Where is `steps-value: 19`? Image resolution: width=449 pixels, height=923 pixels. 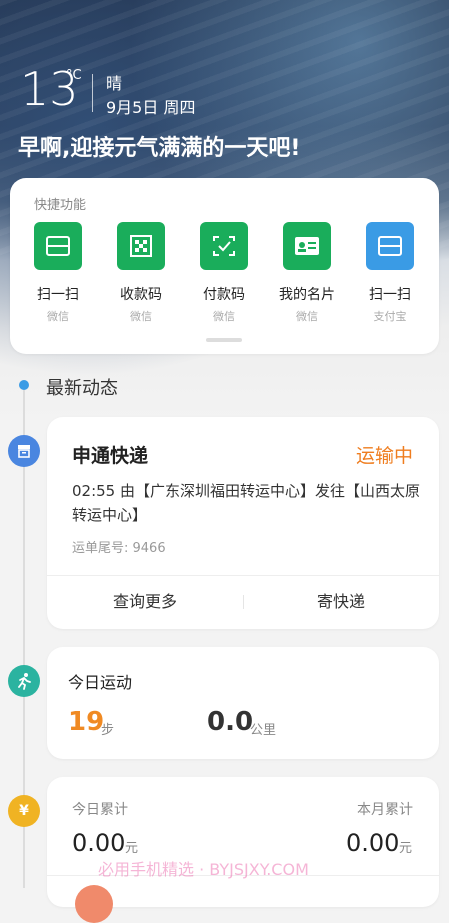
steps-value: 19 is located at coordinates (86, 722).